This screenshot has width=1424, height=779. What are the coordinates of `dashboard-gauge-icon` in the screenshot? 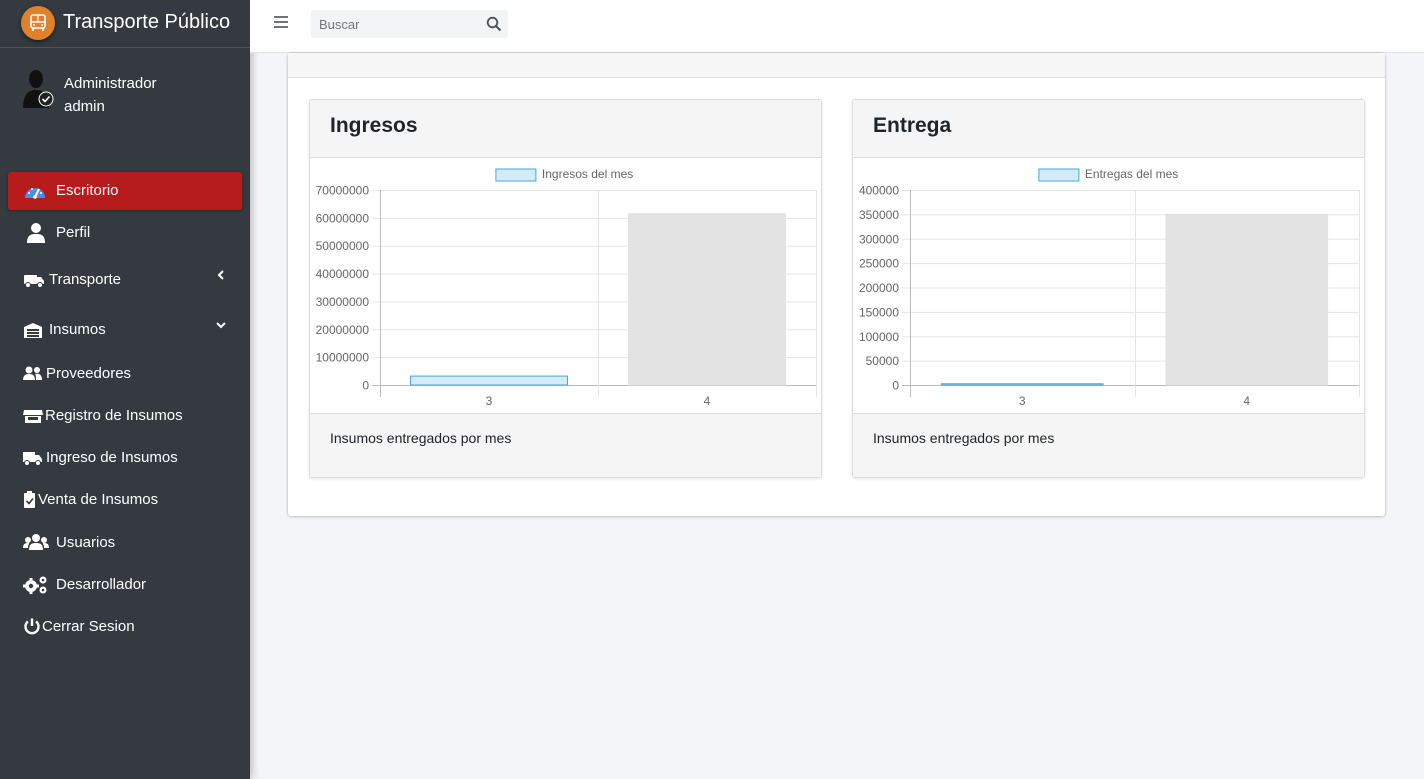 It's located at (35, 193).